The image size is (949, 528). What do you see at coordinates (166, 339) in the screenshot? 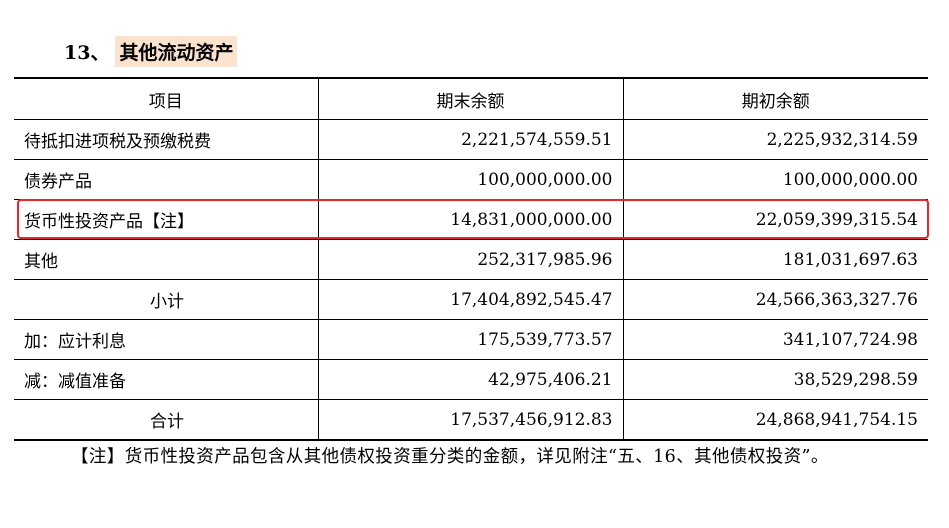
I see `row-item: 加：应计利息` at bounding box center [166, 339].